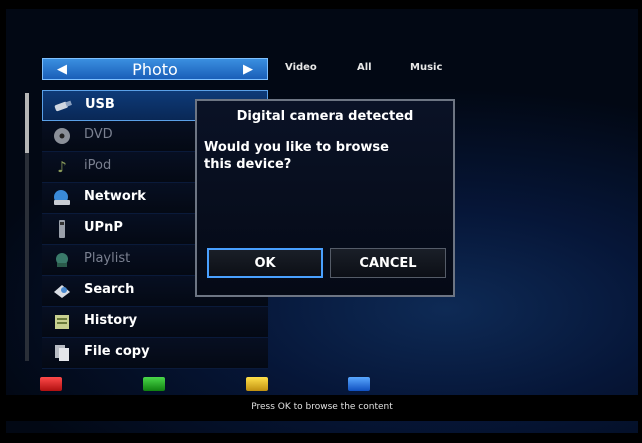 Image resolution: width=642 pixels, height=443 pixels. Describe the element at coordinates (27, 227) in the screenshot. I see `menu-scrollbar` at that location.